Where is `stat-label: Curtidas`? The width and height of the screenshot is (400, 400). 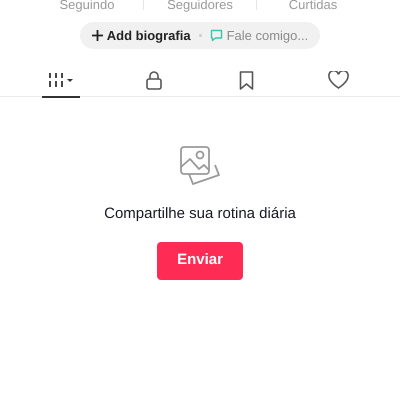
stat-label: Curtidas is located at coordinates (313, 7).